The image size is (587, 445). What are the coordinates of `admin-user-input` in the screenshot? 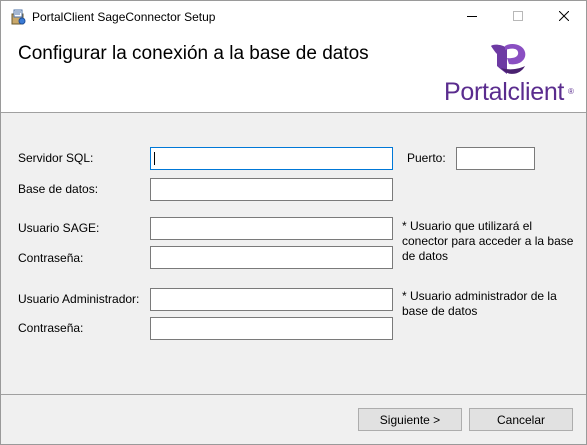 It's located at (271, 299).